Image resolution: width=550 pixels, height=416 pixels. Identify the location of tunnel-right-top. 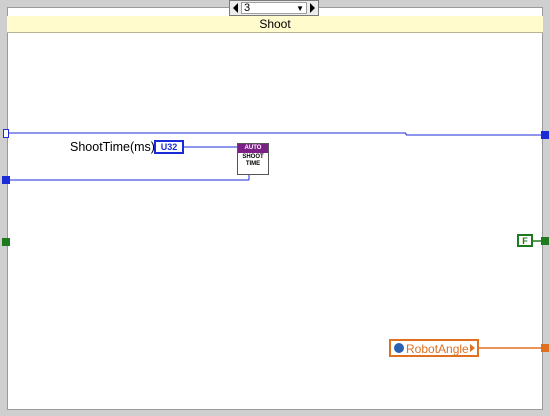
(545, 135).